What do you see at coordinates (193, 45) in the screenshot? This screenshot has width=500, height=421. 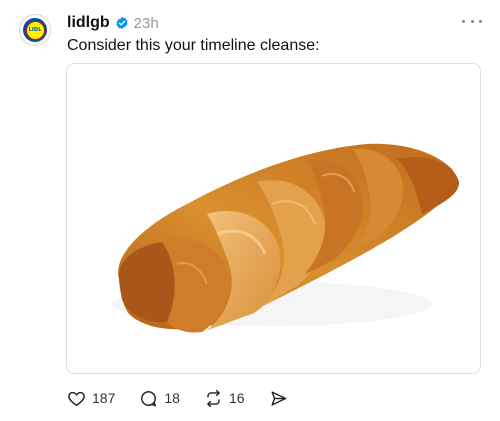 I see `post-caption: Consider this your timeline cleanse:` at bounding box center [193, 45].